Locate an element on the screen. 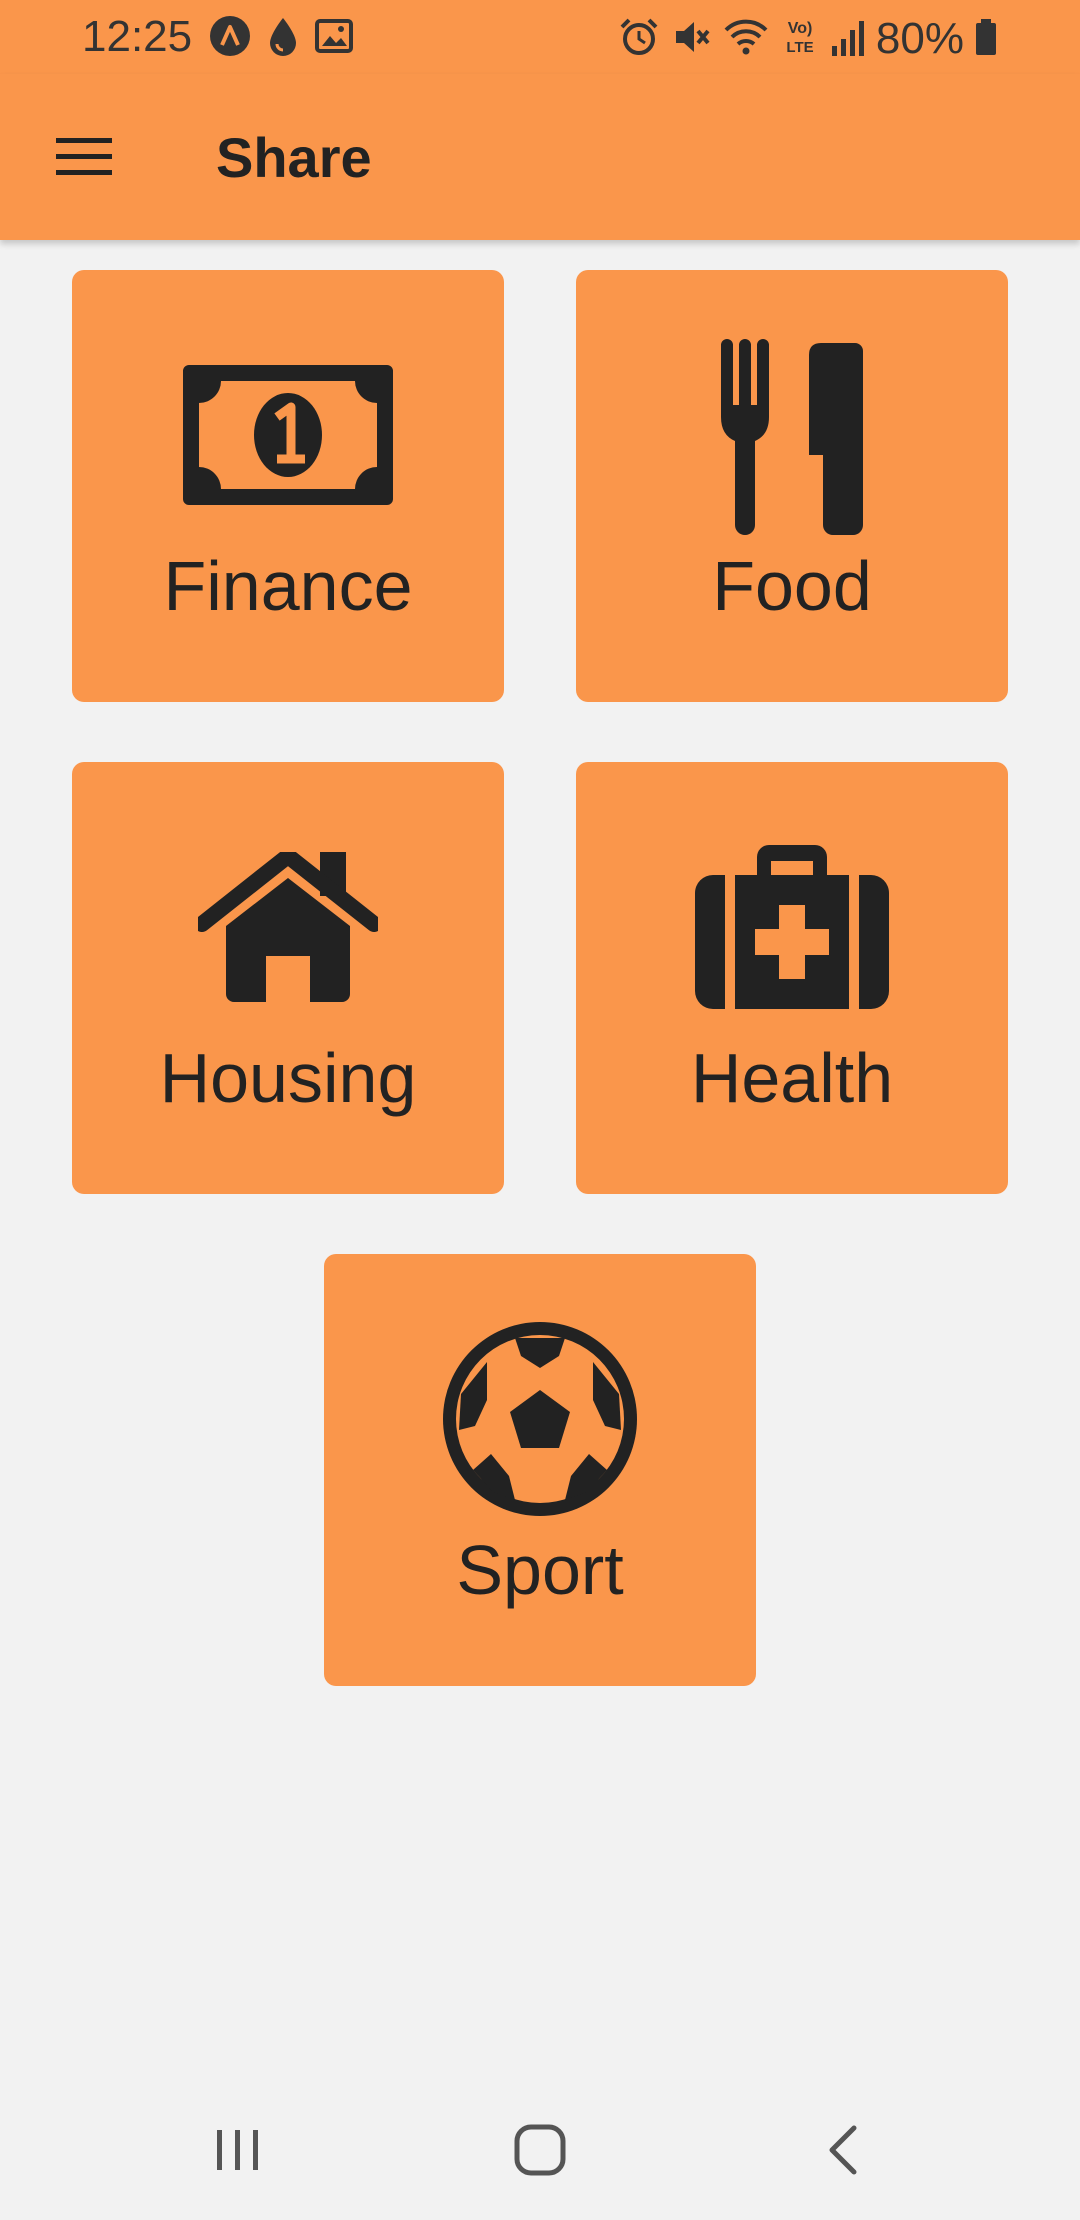 Image resolution: width=1080 pixels, height=2220 pixels. svg-text: Vo) is located at coordinates (800, 28).